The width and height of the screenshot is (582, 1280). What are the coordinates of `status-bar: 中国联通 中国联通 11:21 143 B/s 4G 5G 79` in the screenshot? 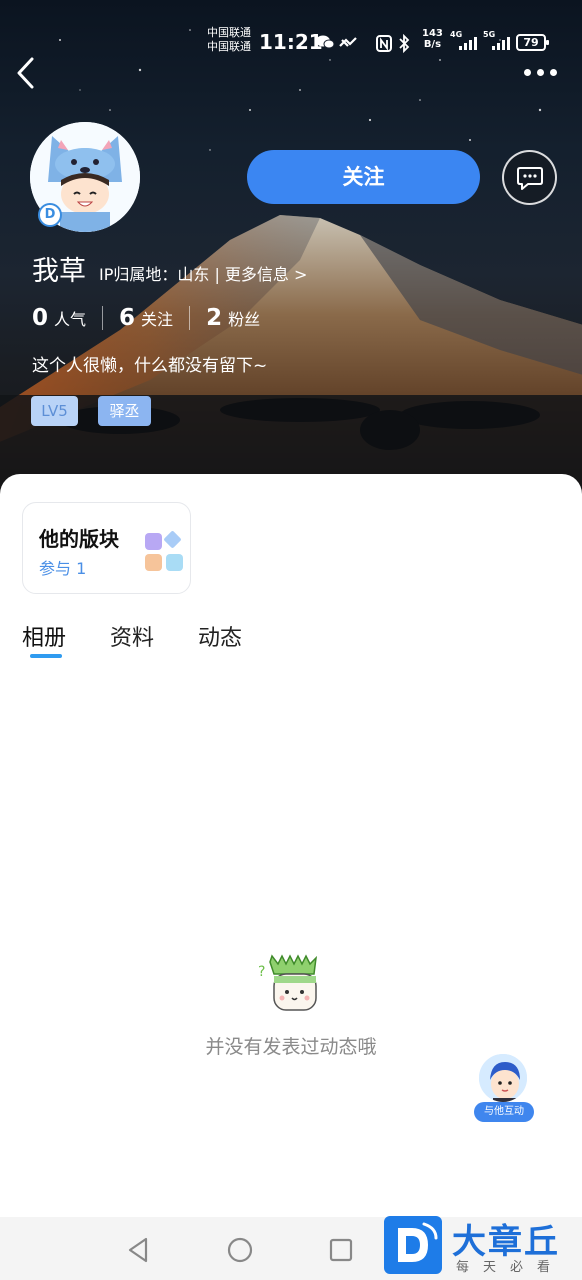 It's located at (291, 43).